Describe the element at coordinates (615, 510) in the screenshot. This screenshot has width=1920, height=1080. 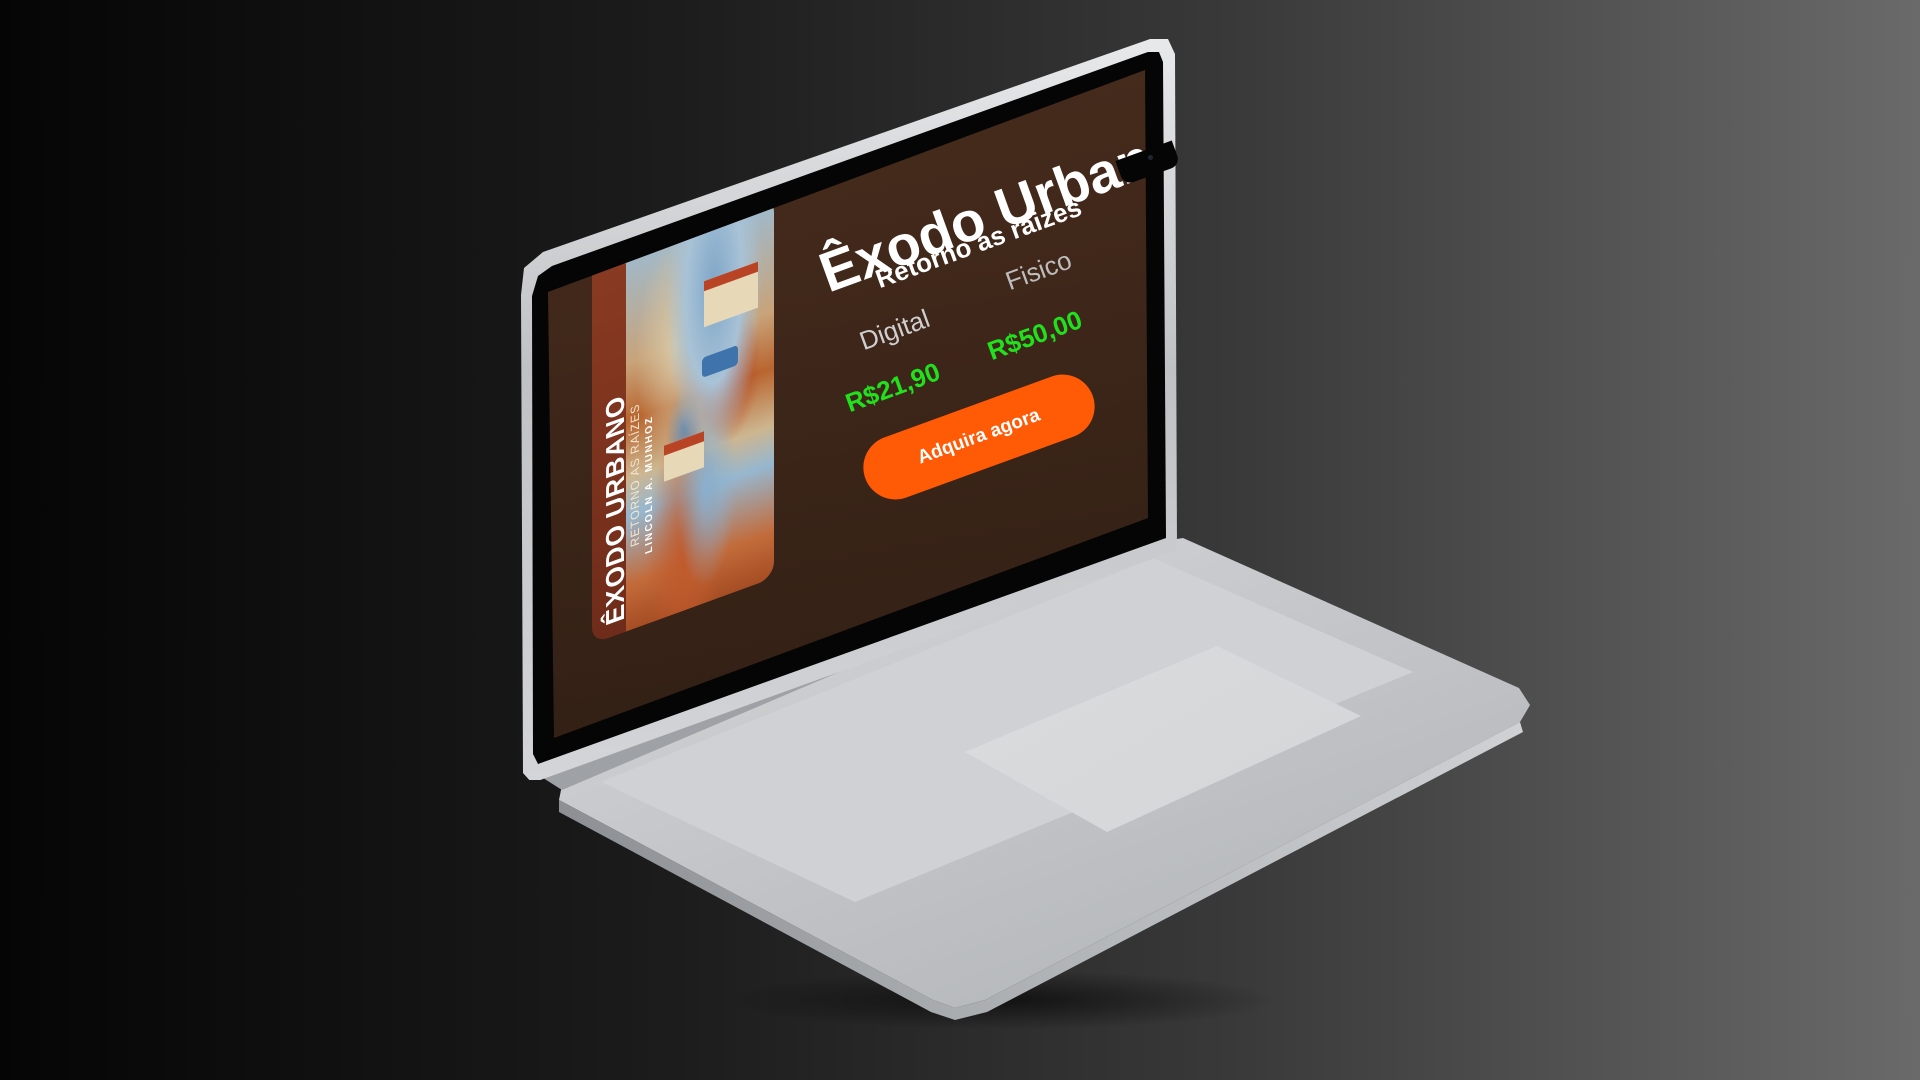
I see `cover-title: ÊXODO URBANO` at that location.